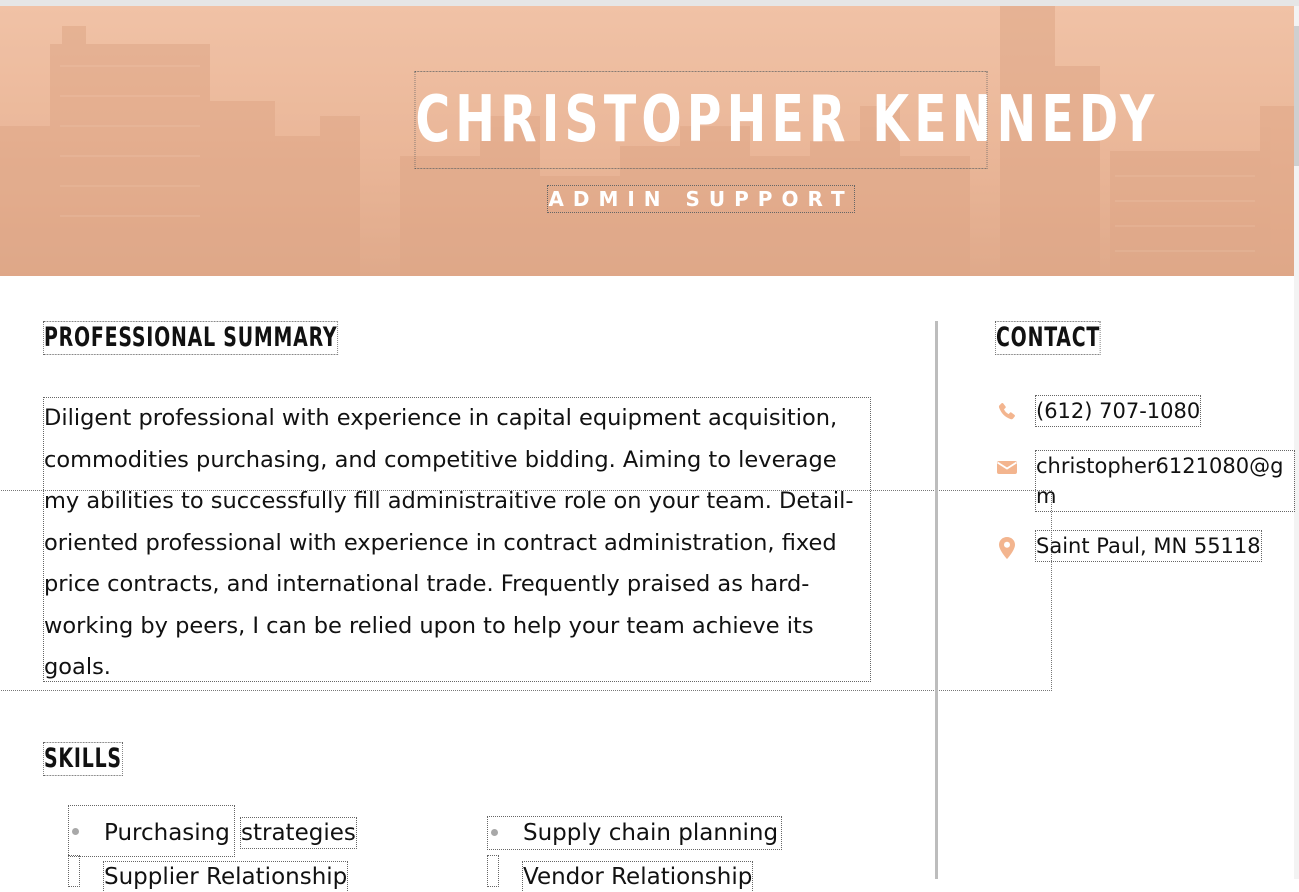  What do you see at coordinates (1148, 546) in the screenshot?
I see `location-text: Saint Paul, MN 55118` at bounding box center [1148, 546].